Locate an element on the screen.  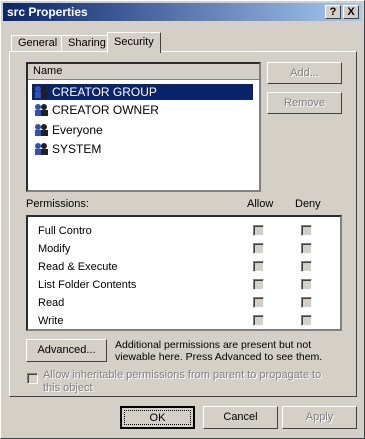
permission-label: Write is located at coordinates (51, 321).